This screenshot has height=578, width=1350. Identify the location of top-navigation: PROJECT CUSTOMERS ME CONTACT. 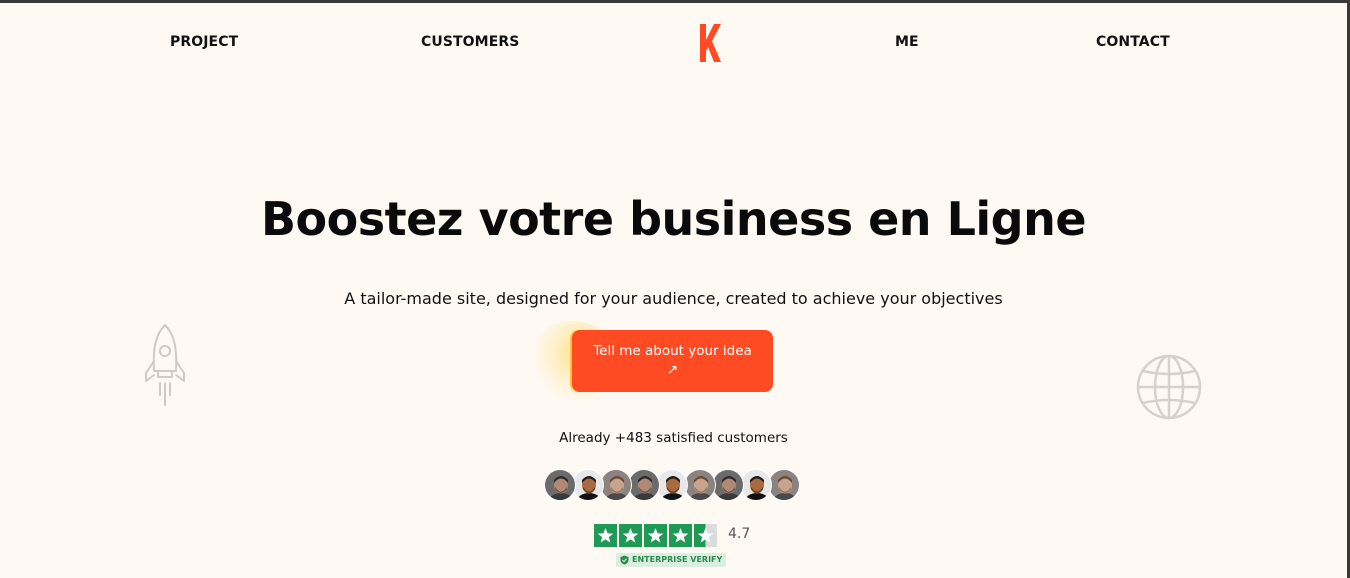
(673, 43).